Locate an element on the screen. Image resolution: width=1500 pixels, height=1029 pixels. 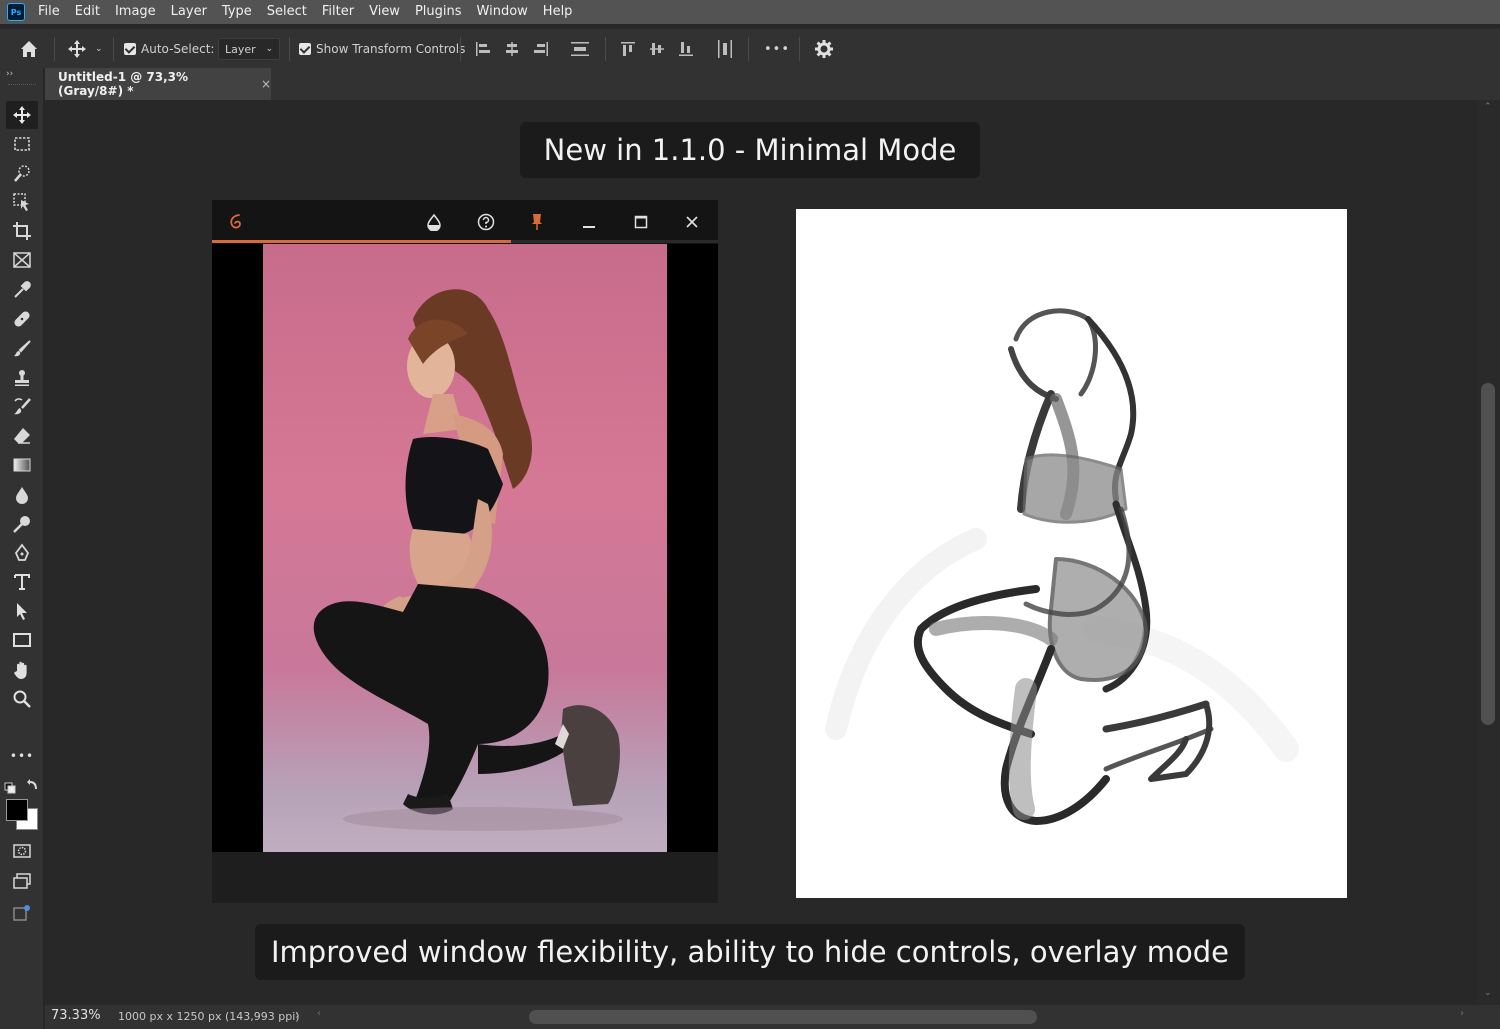
expand-panel-toggle: ›› is located at coordinates (9, 74).